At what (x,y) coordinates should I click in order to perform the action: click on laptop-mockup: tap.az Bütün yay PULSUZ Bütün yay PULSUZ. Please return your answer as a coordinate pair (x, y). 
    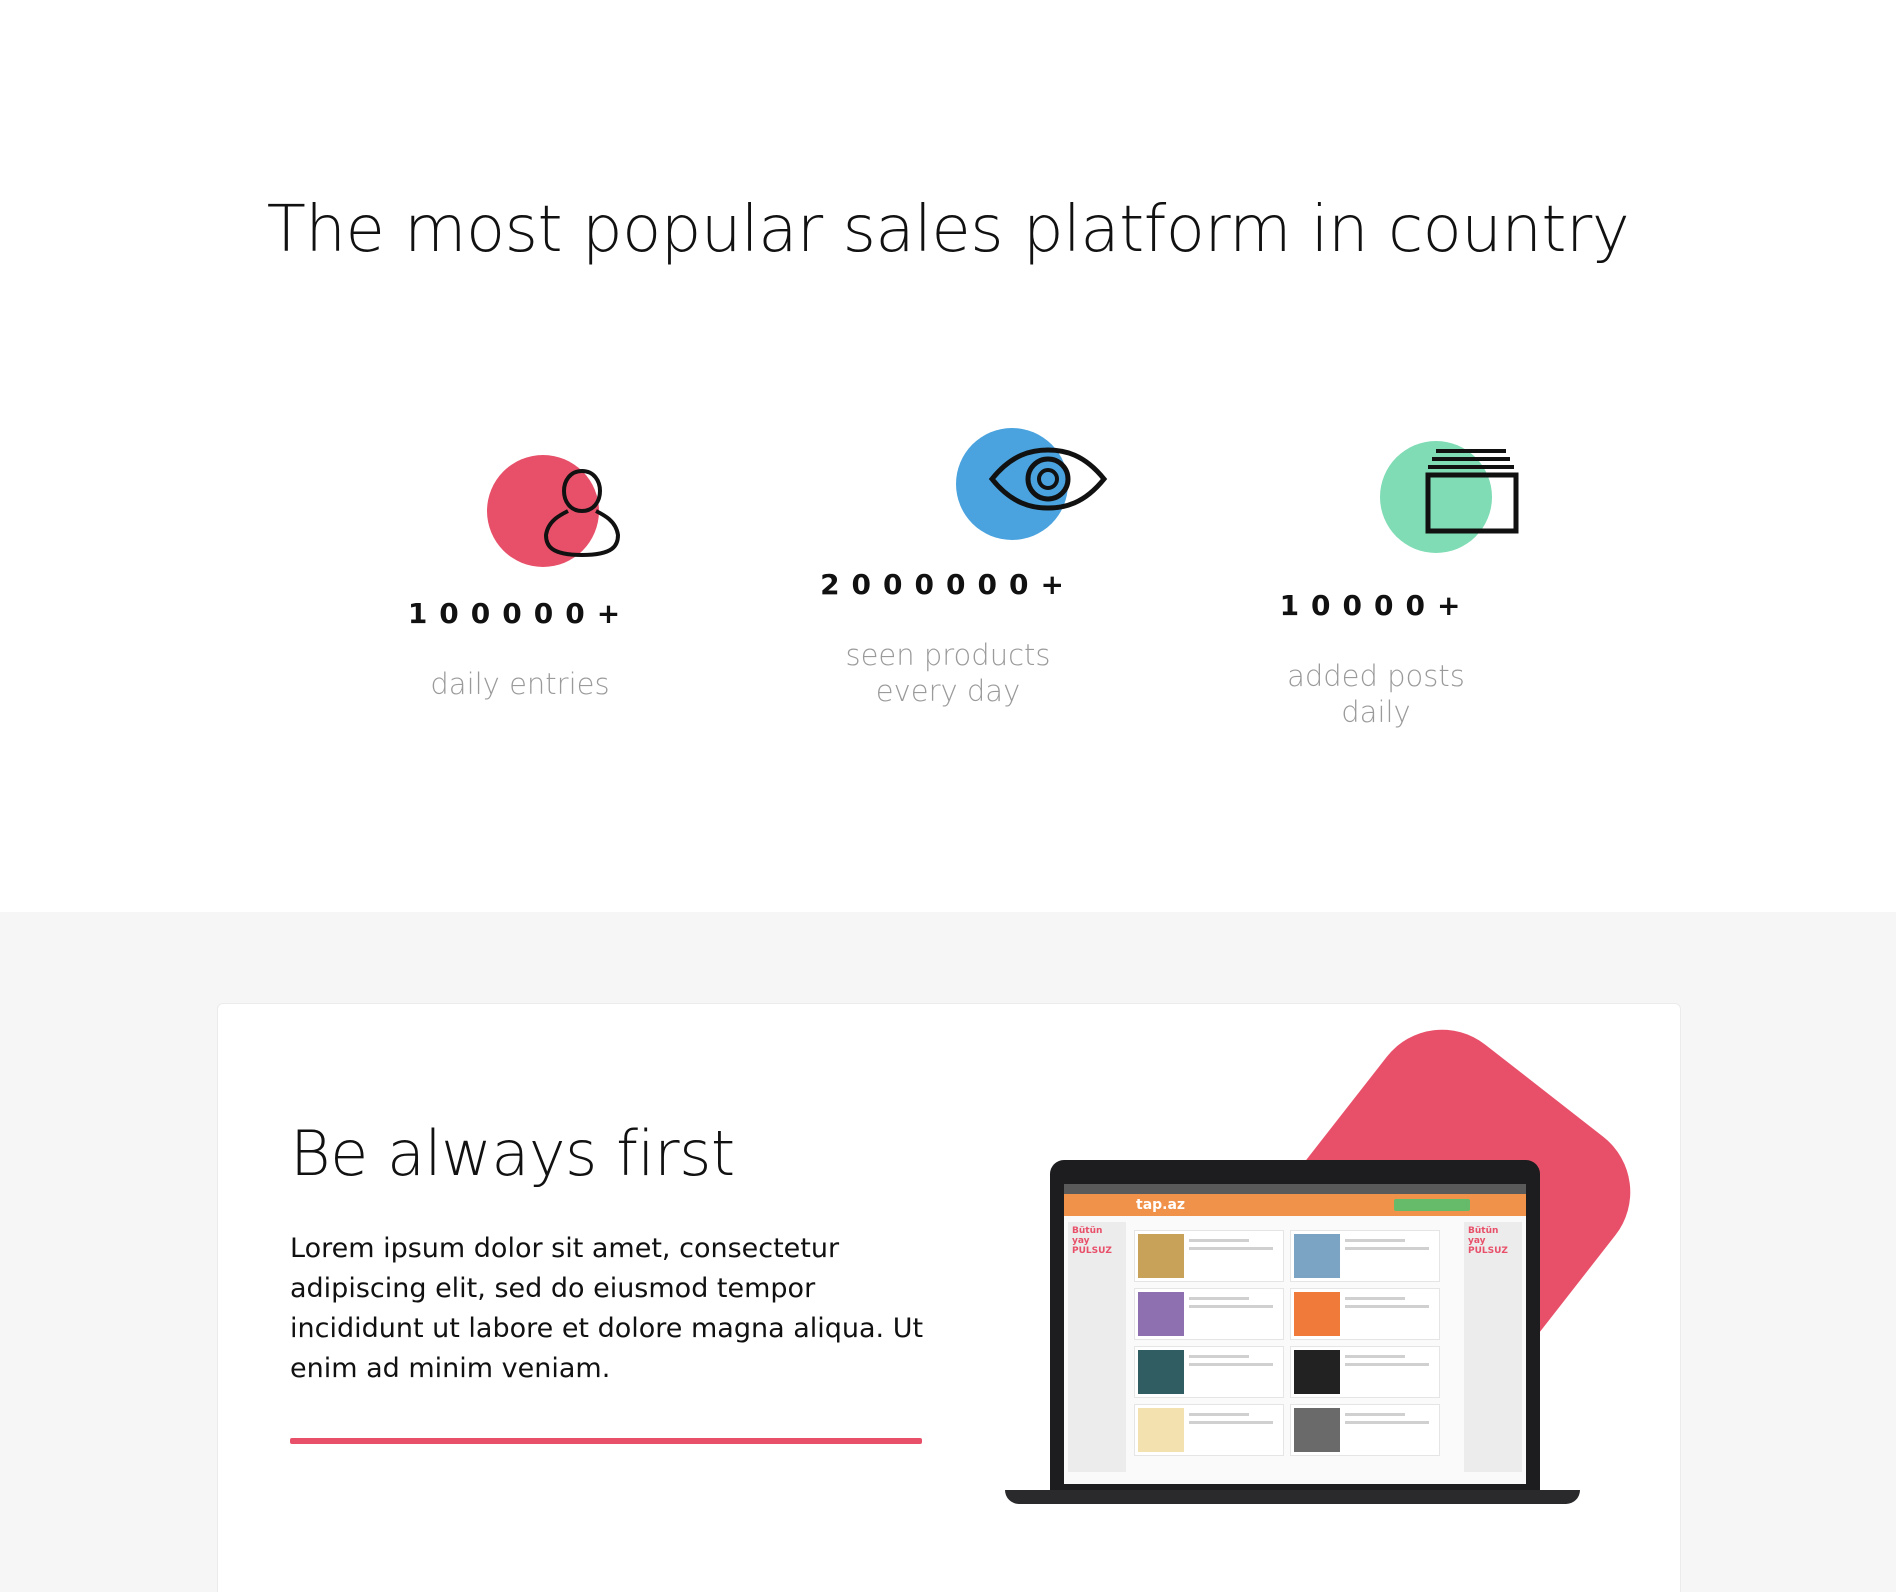
    Looking at the image, I should click on (1292, 1332).